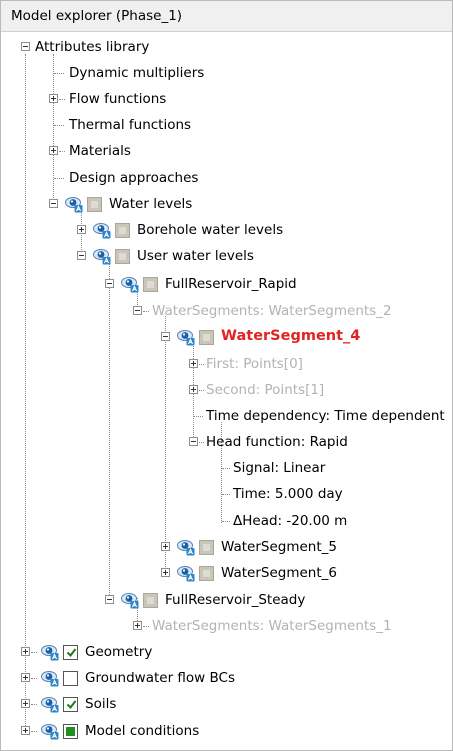 The image size is (453, 751). I want to click on tree-node-first-points: First: Points[0], so click(226, 365).